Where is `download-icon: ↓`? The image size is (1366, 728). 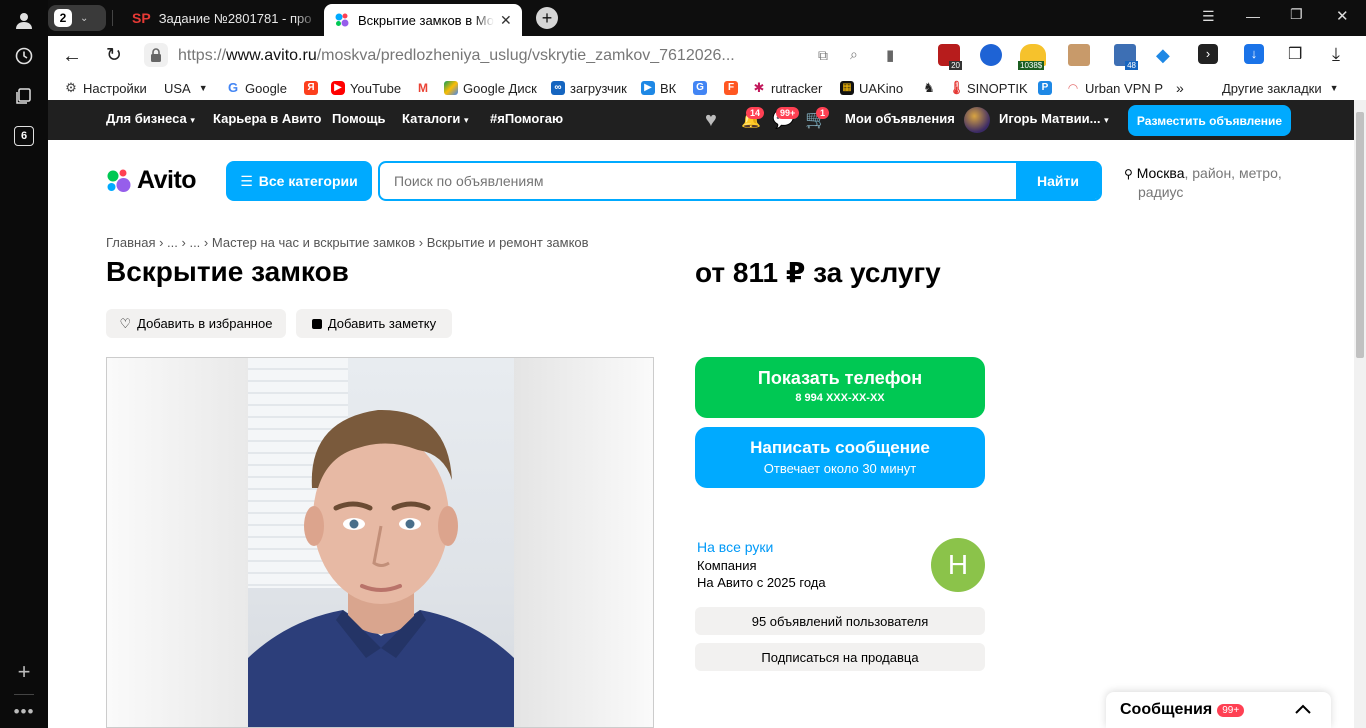 download-icon: ↓ is located at coordinates (1254, 54).